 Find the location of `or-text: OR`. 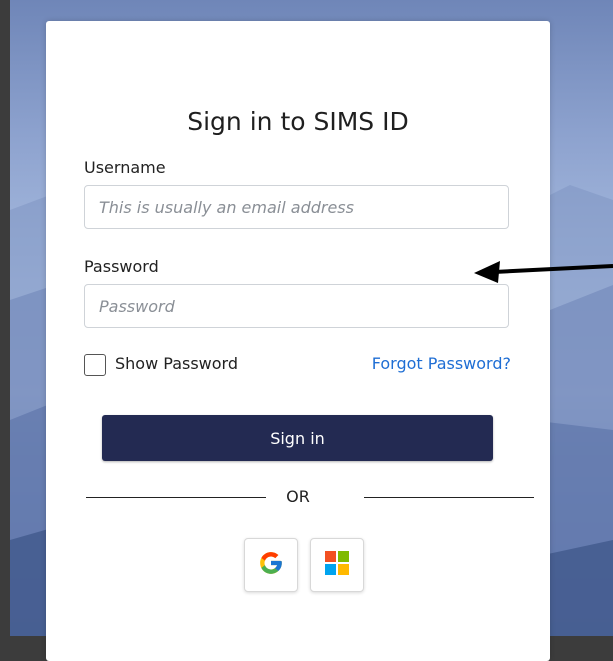

or-text: OR is located at coordinates (298, 496).